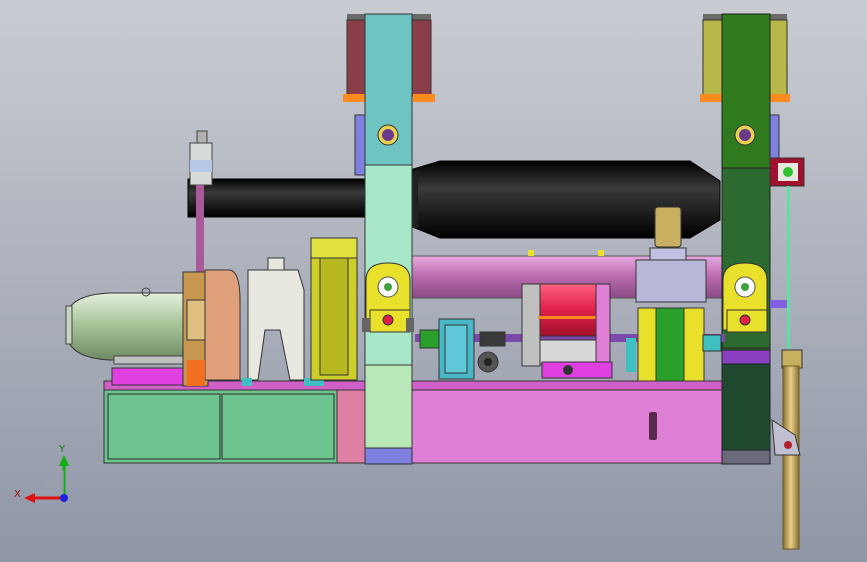 Image resolution: width=867 pixels, height=562 pixels. Describe the element at coordinates (62, 449) in the screenshot. I see `y-axis-label: Y` at that location.